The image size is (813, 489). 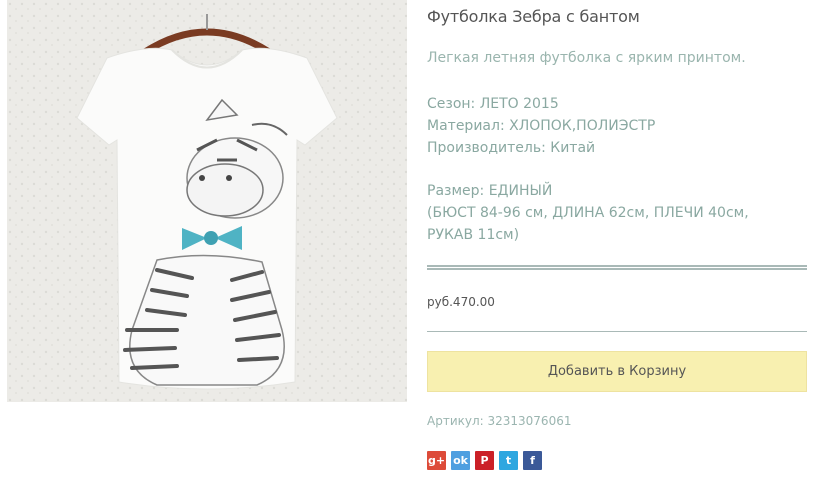 What do you see at coordinates (508, 460) in the screenshot?
I see `twitter-icon: t` at bounding box center [508, 460].